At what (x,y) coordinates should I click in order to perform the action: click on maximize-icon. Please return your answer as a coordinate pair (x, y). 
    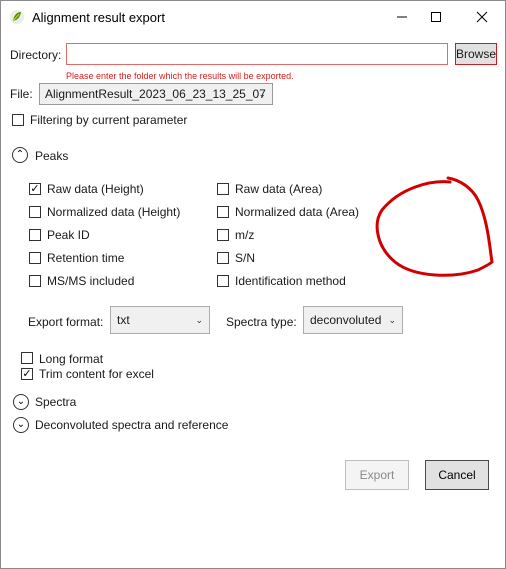
    Looking at the image, I should click on (436, 18).